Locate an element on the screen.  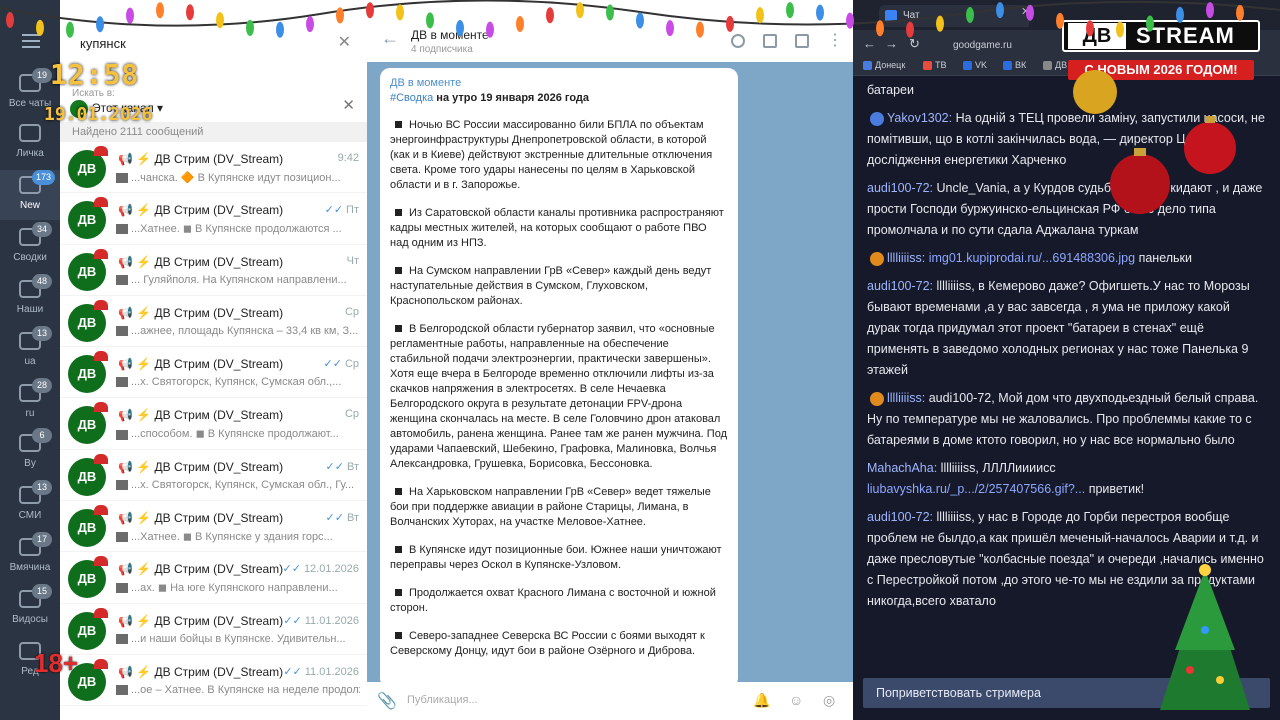
folder-5: 13 ua is located at coordinates (30, 351).